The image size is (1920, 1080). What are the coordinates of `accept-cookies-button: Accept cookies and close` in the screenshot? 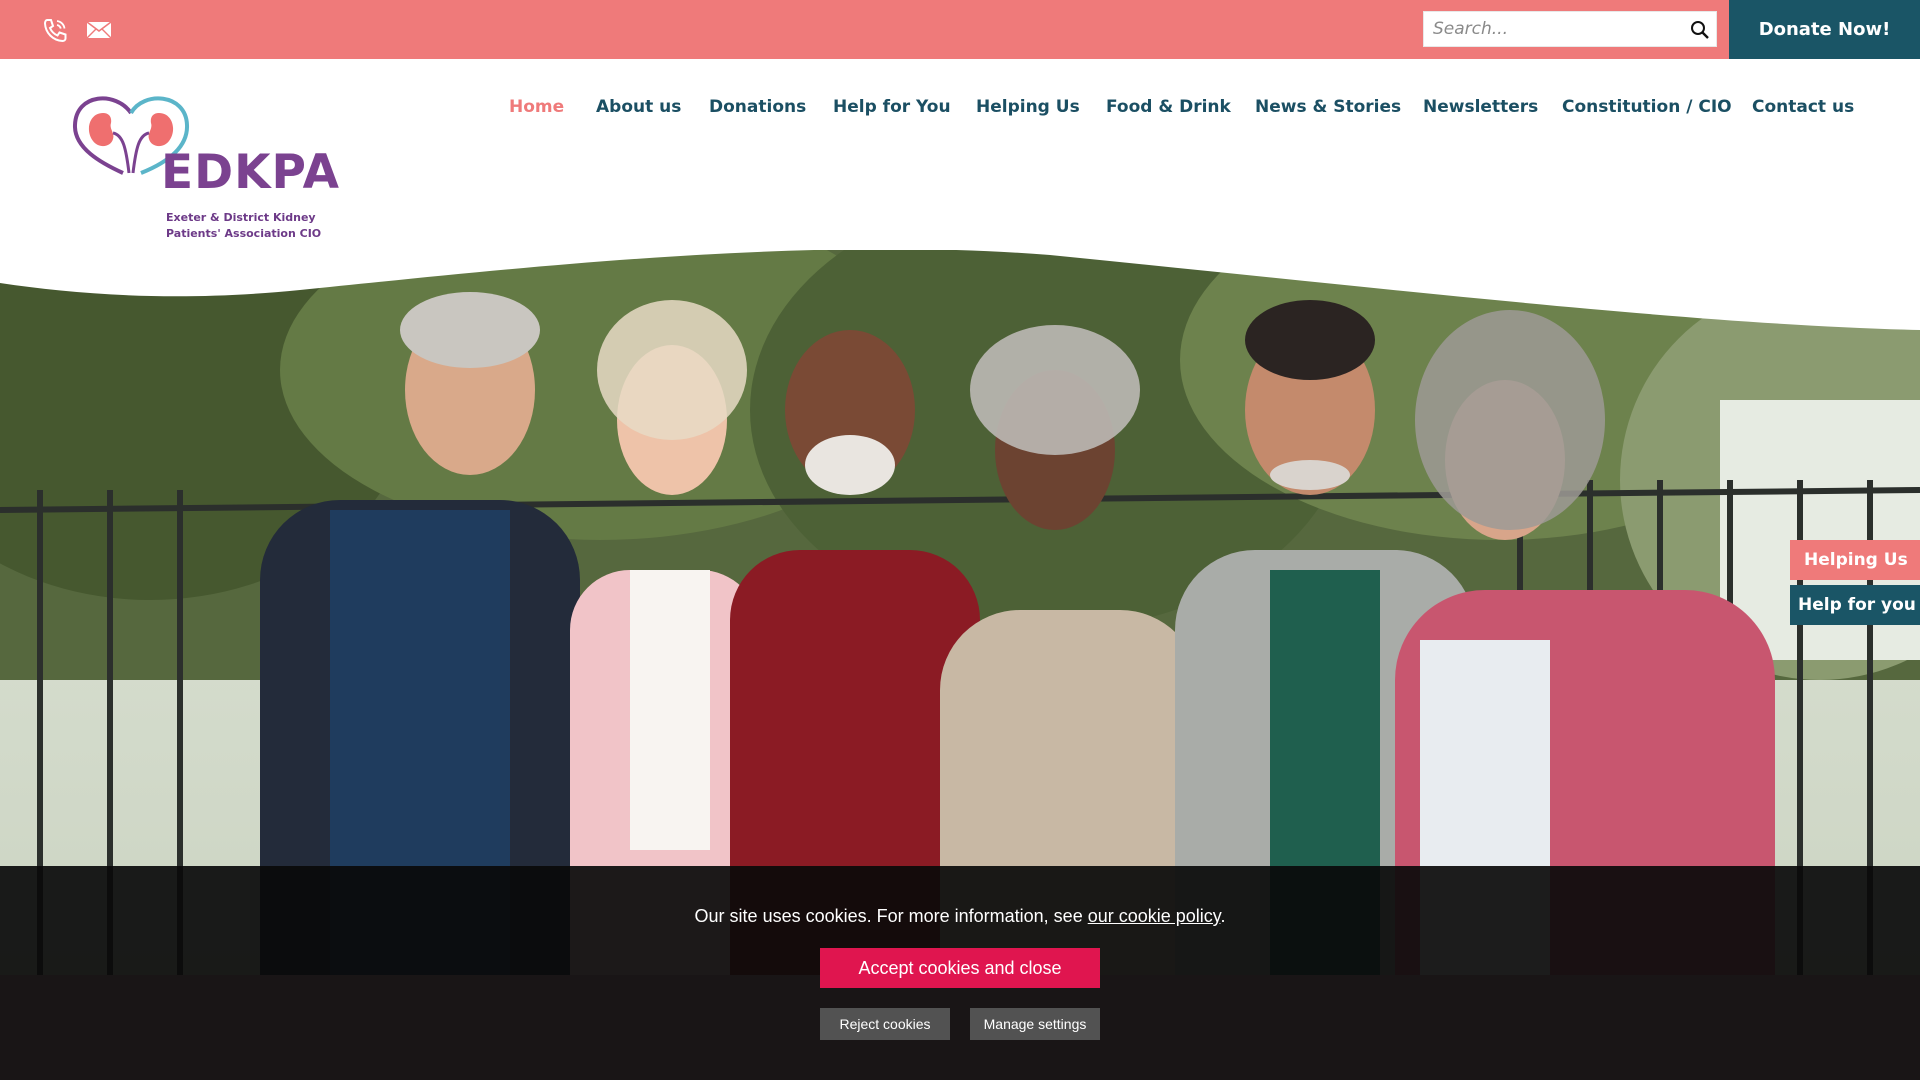 It's located at (960, 968).